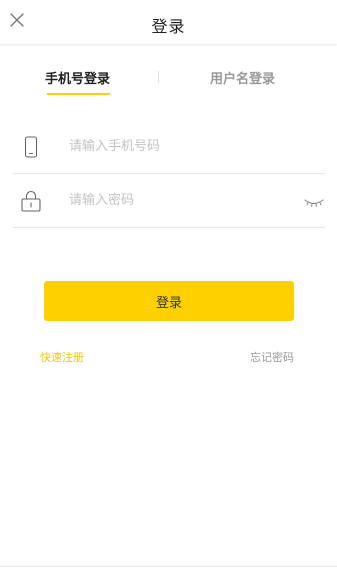  What do you see at coordinates (31, 147) in the screenshot?
I see `phone-icon` at bounding box center [31, 147].